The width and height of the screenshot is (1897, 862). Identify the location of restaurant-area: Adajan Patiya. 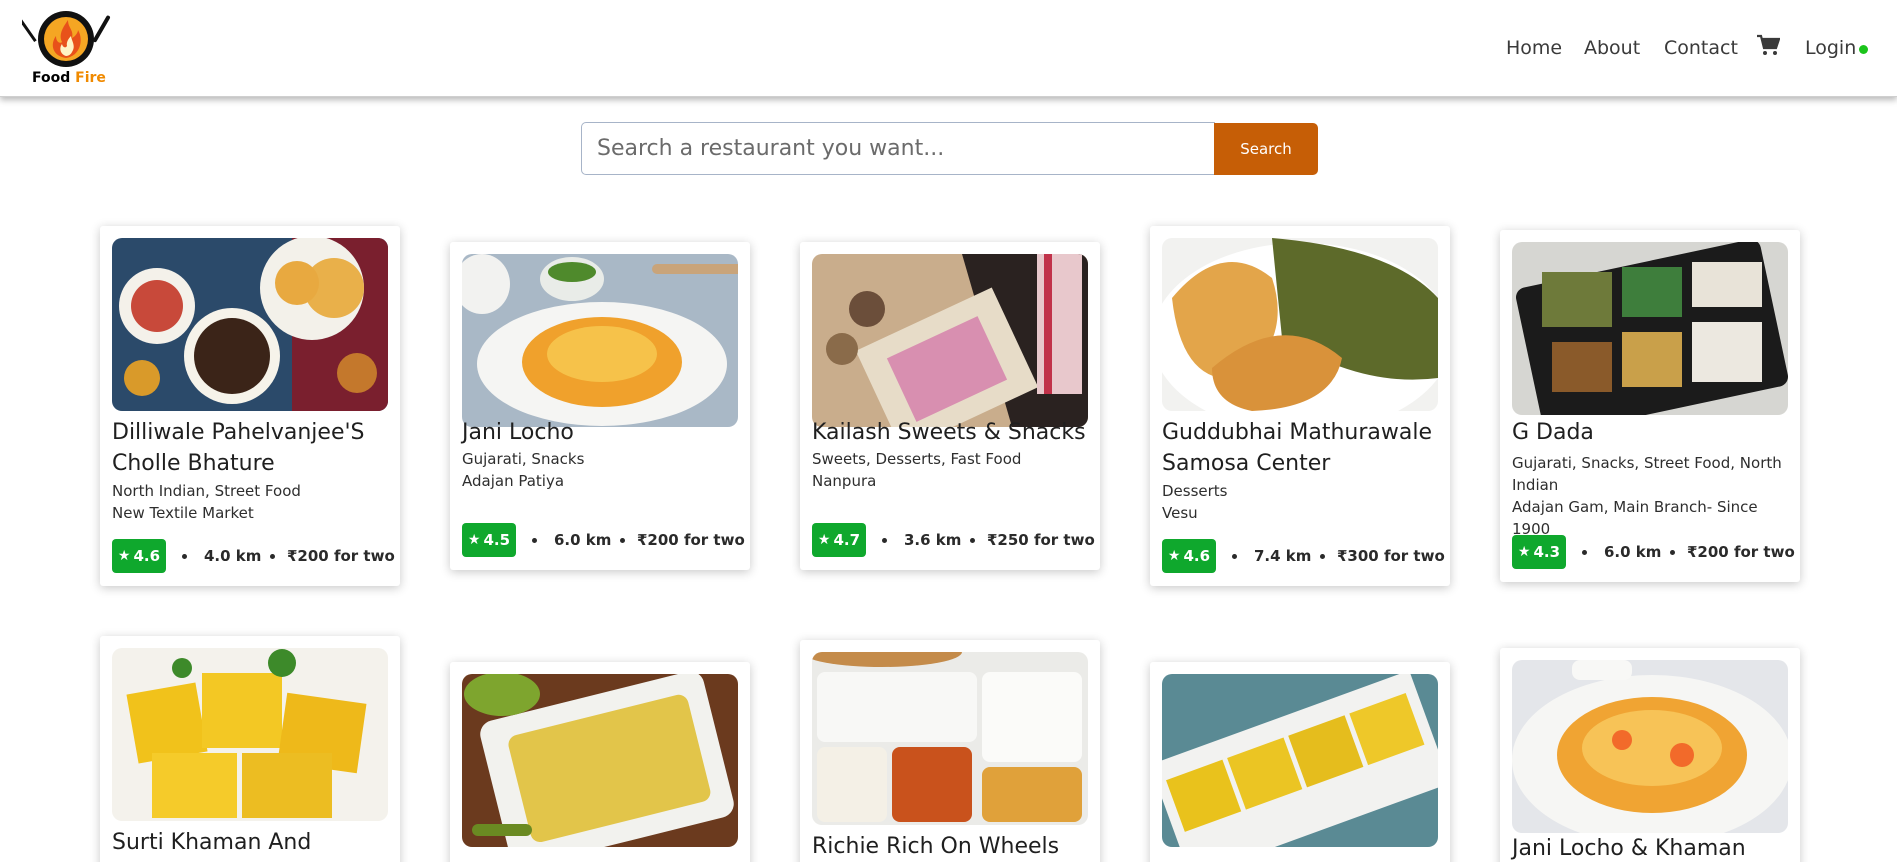
(513, 481).